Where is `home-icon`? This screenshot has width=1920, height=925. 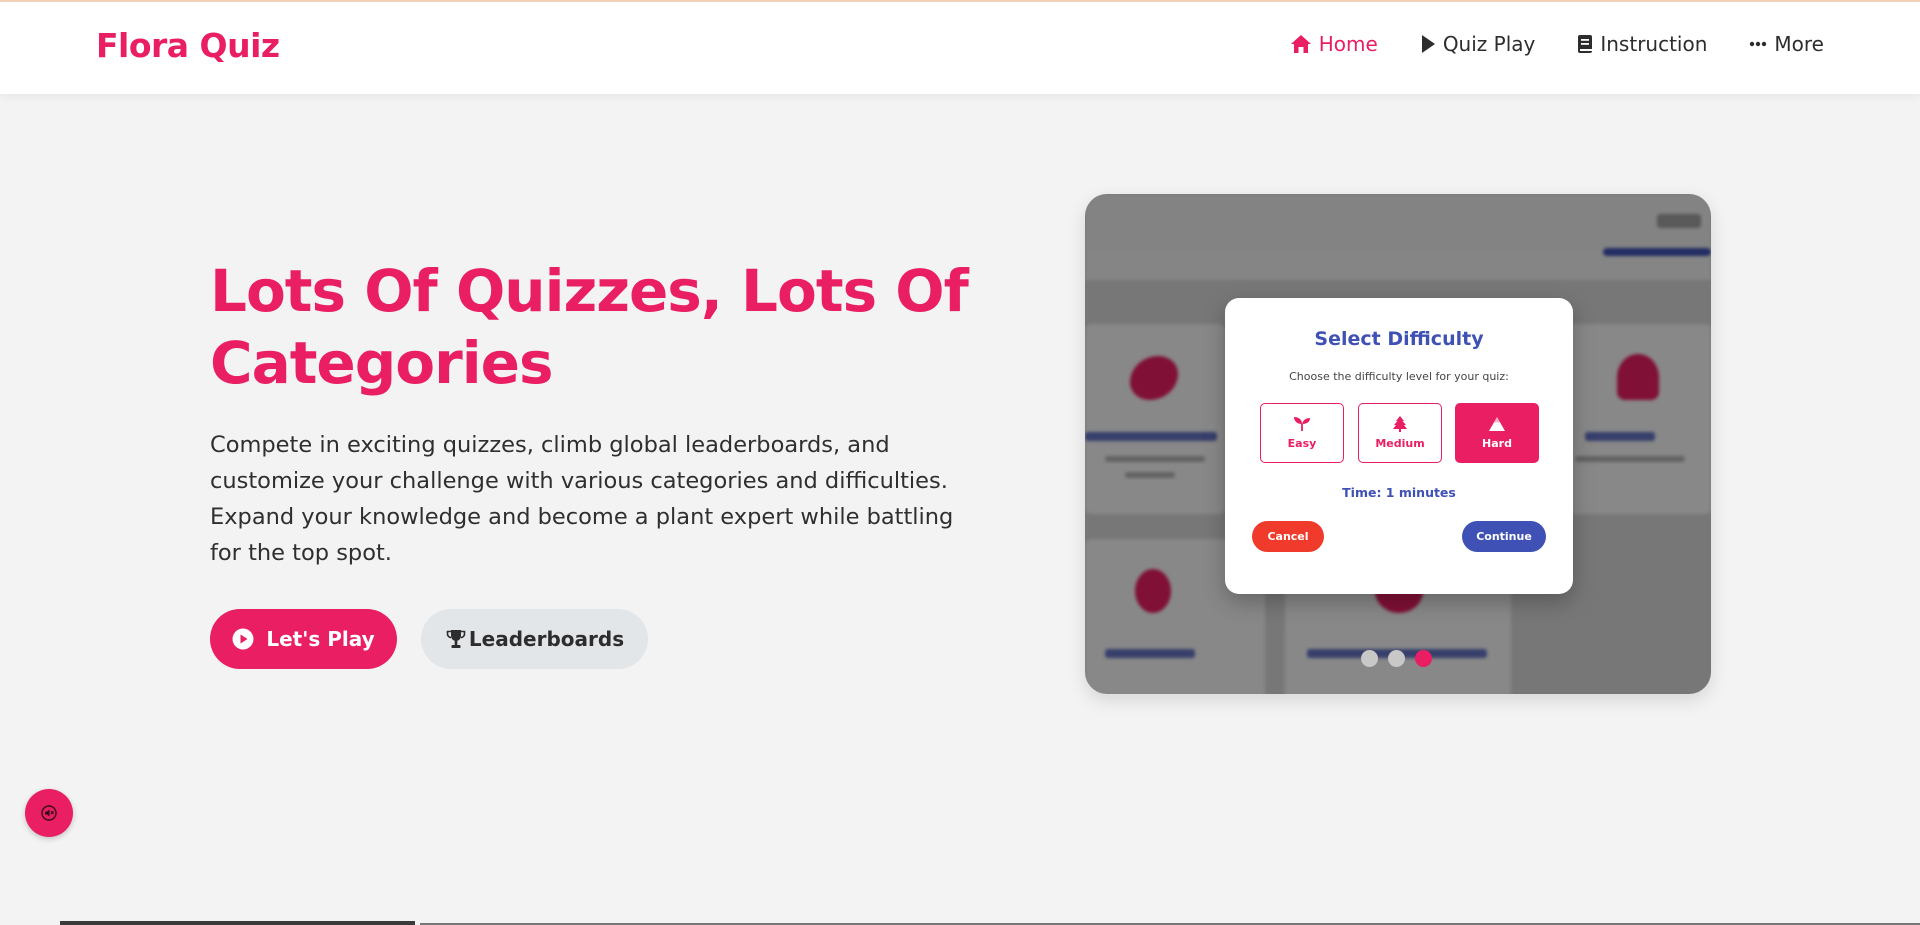
home-icon is located at coordinates (1300, 44).